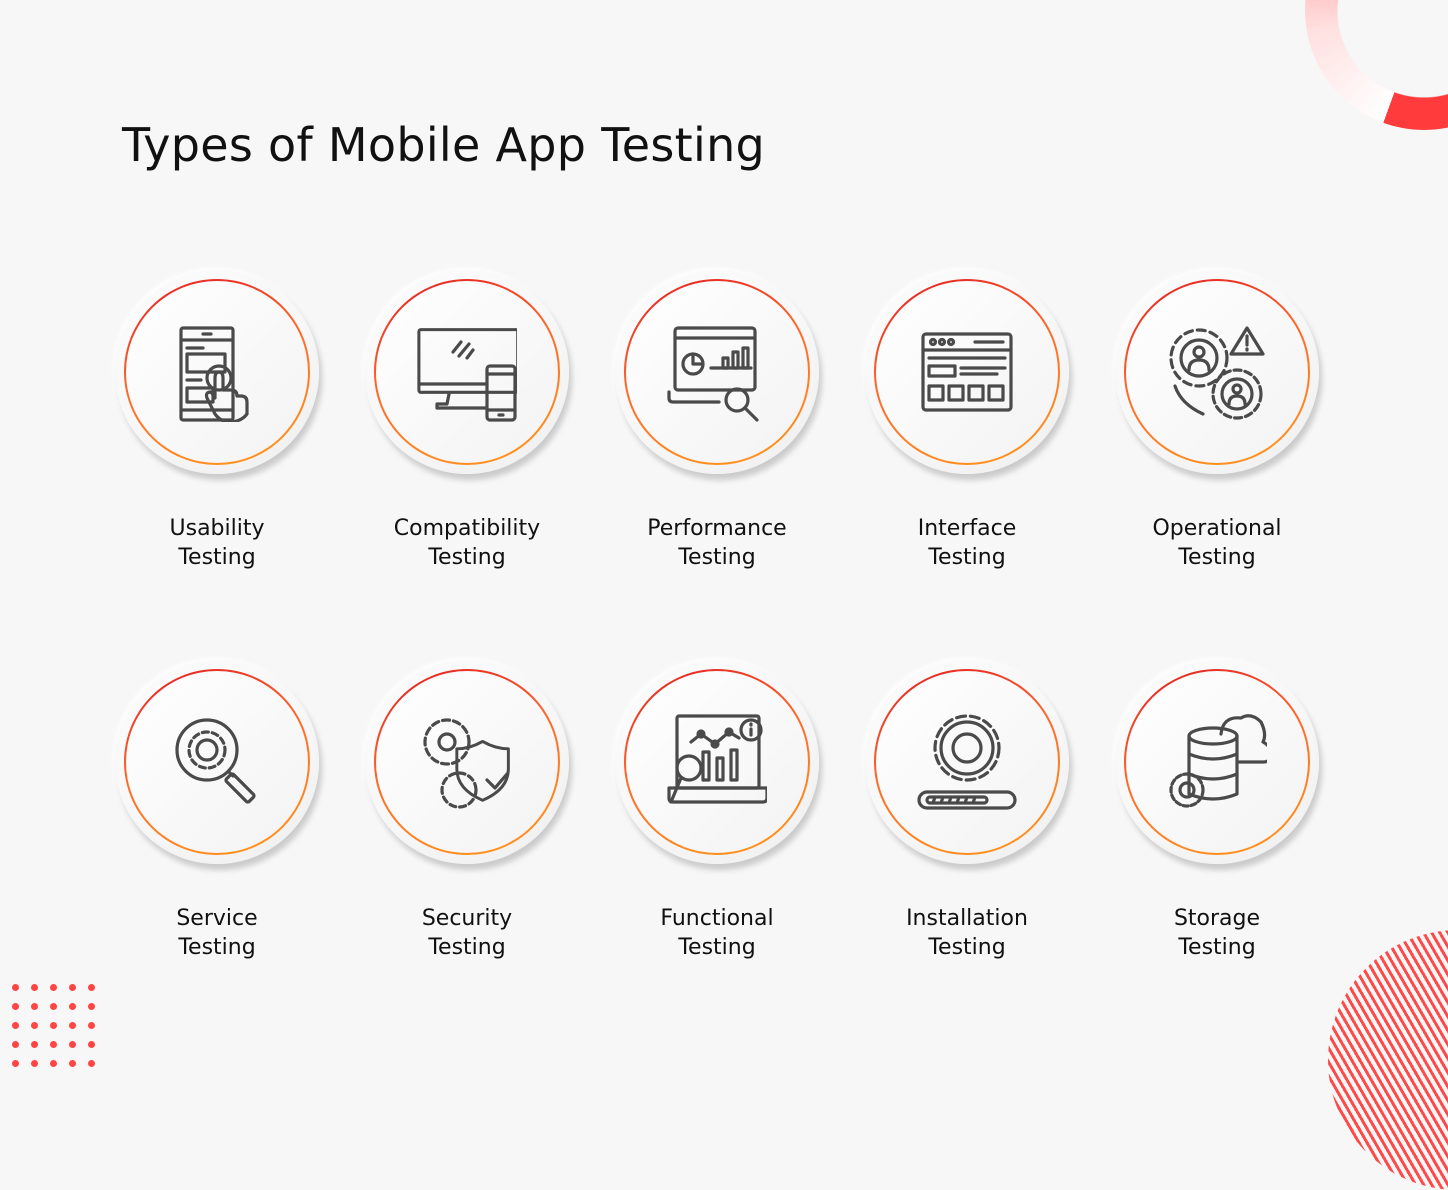 The height and width of the screenshot is (1190, 1448). I want to click on testing-type-performance: Performance Testing, so click(717, 421).